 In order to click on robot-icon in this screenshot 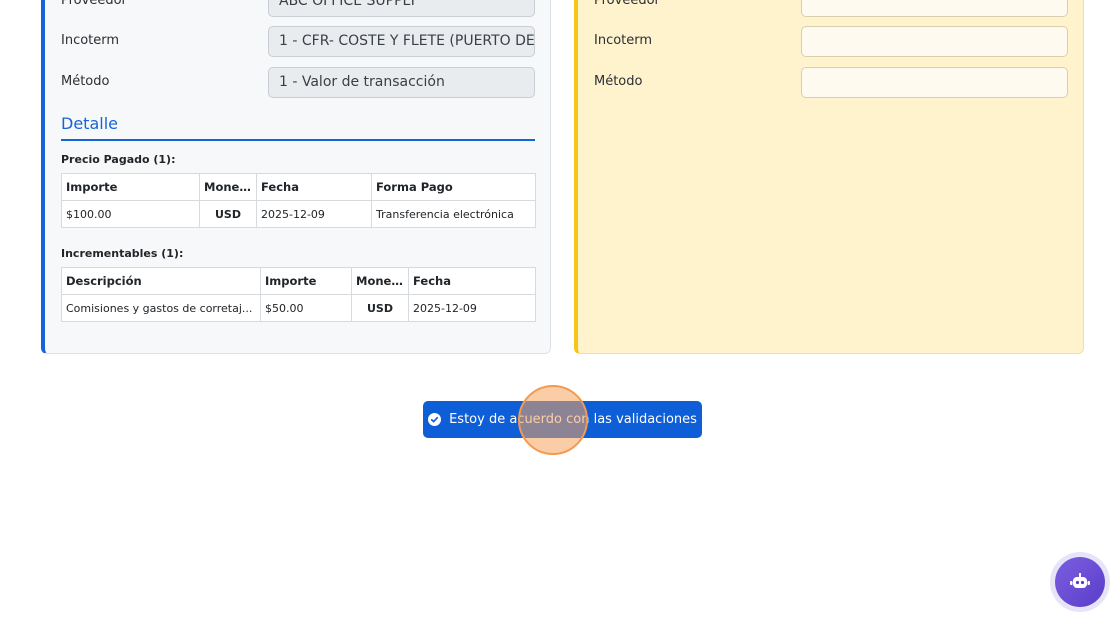, I will do `click(1080, 580)`.